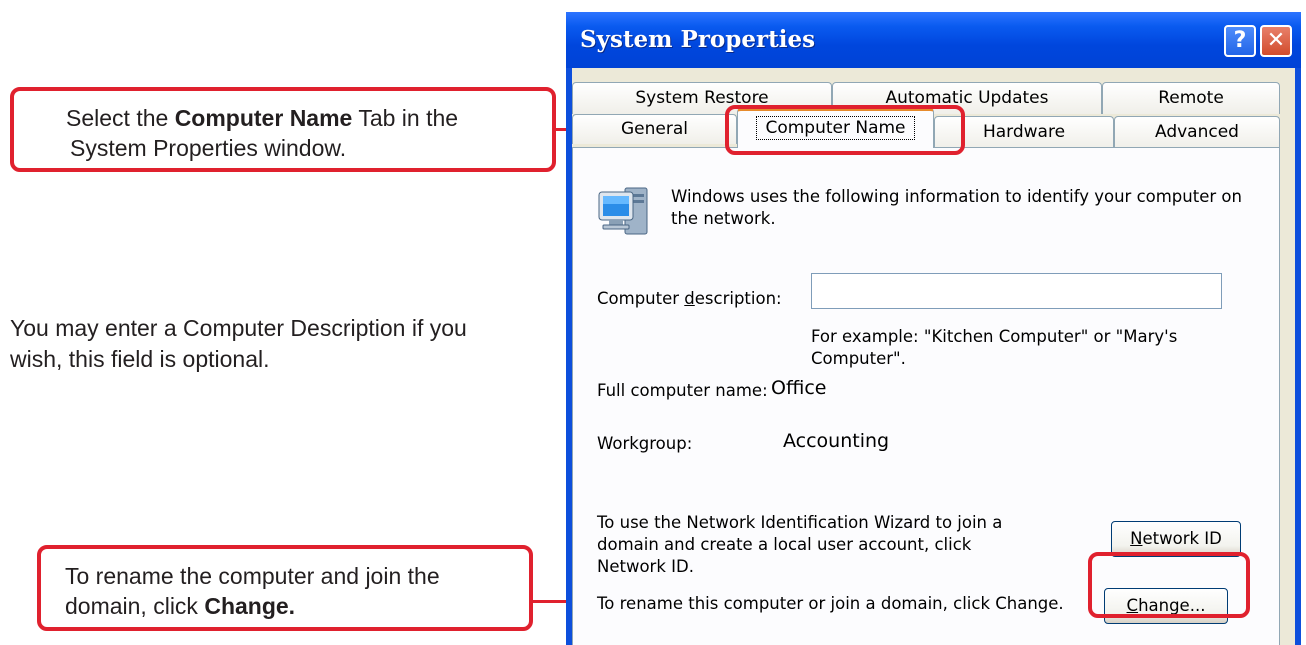 This screenshot has width=1306, height=645. I want to click on callout-text: Tab in the, so click(405, 118).